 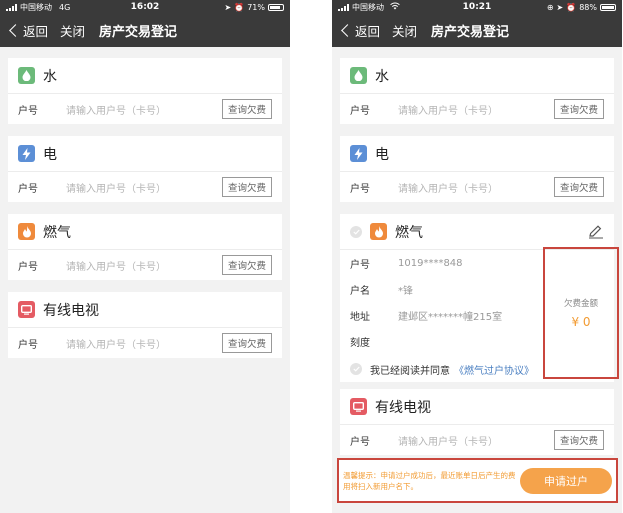 What do you see at coordinates (596, 233) in the screenshot?
I see `edit-pencil-icon` at bounding box center [596, 233].